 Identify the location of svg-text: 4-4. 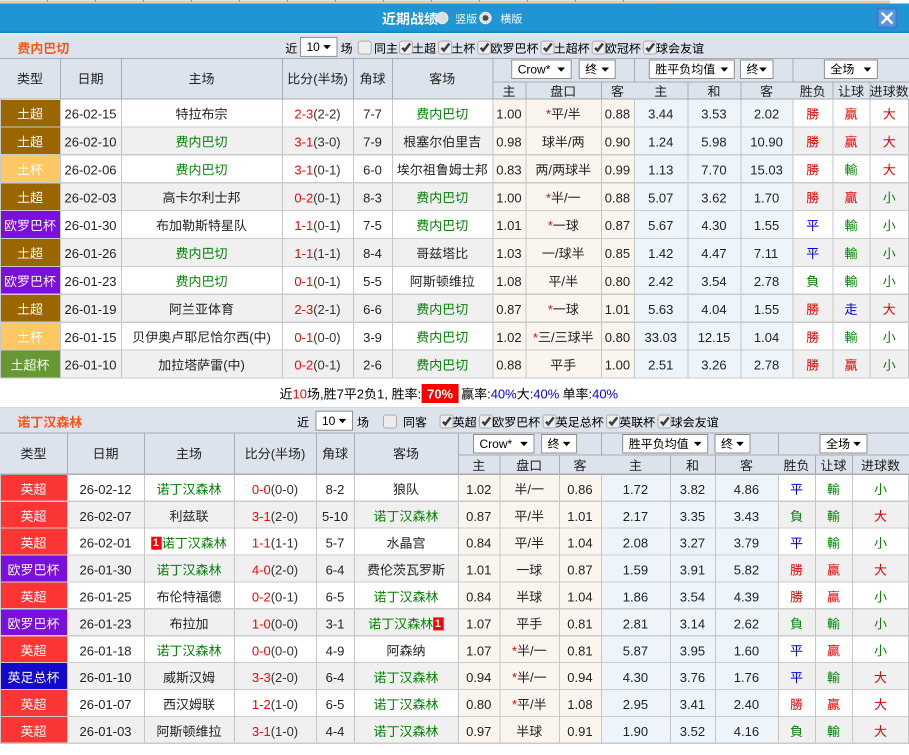
(335, 731).